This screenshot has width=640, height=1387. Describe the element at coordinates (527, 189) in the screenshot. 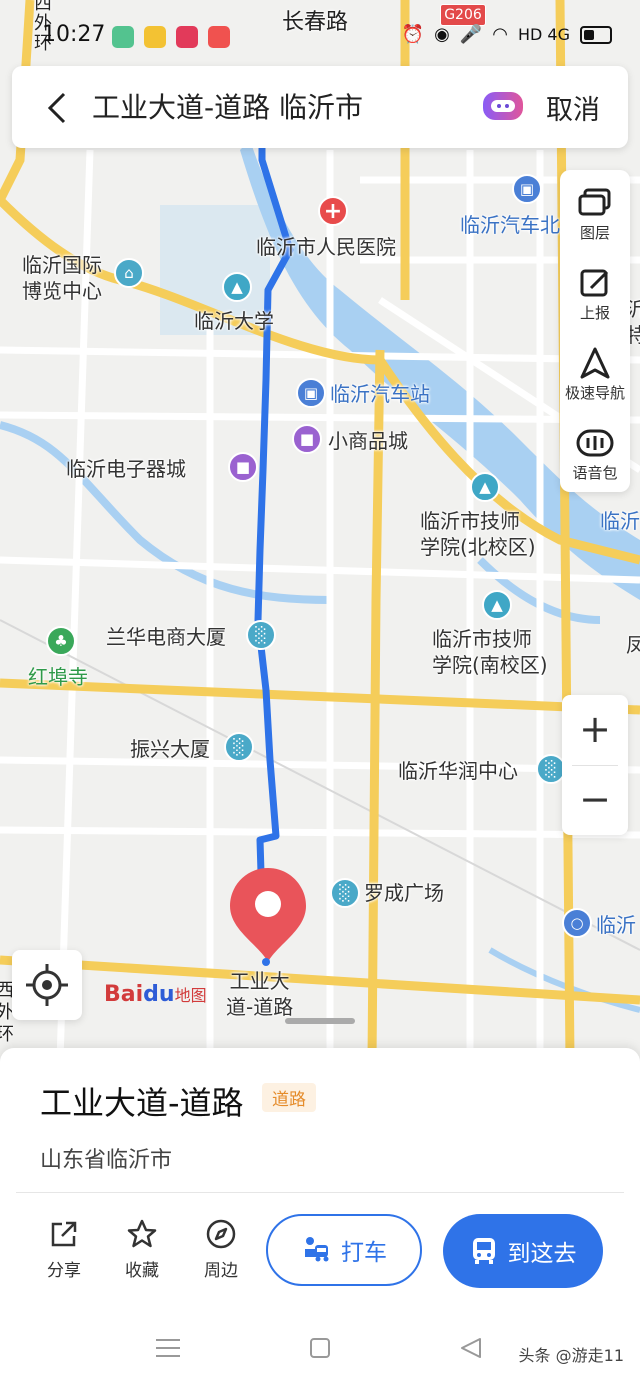

I see `bus-north-icon: ▣` at that location.